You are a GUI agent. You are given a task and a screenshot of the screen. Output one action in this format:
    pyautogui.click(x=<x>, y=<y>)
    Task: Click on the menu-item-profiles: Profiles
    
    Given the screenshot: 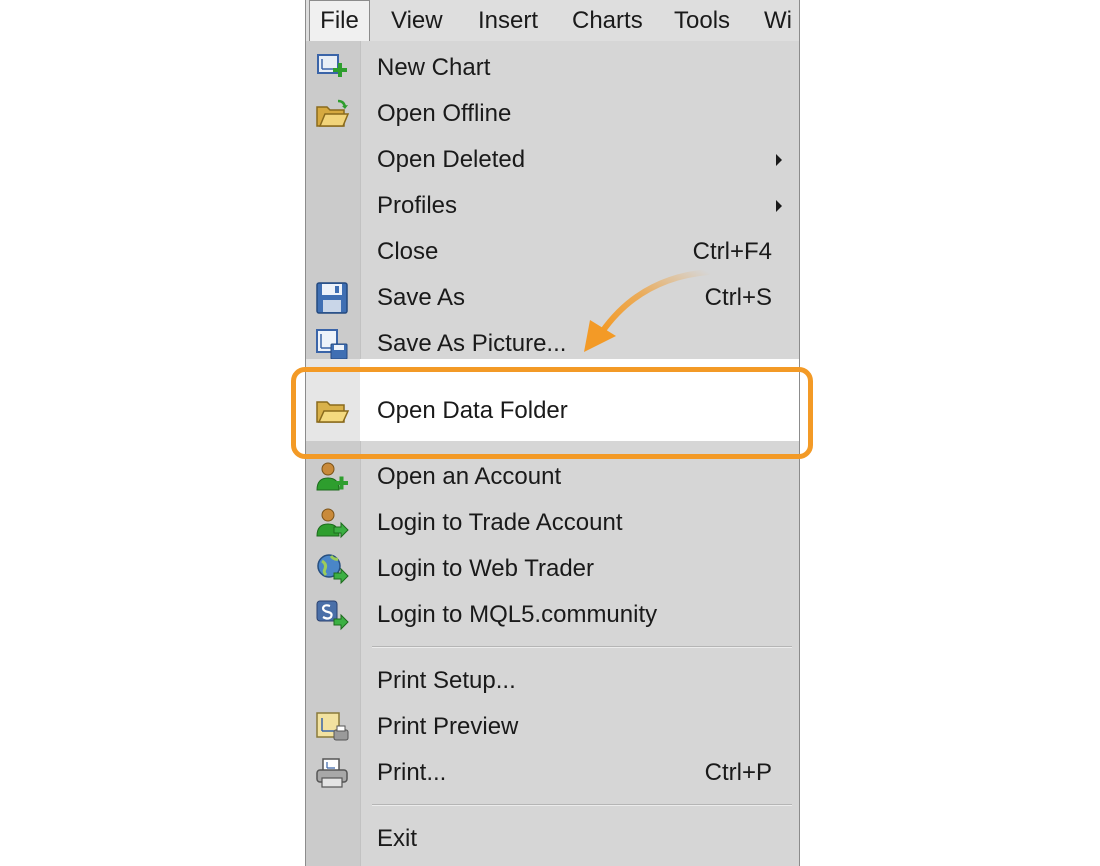 What is the action you would take?
    pyautogui.click(x=552, y=206)
    